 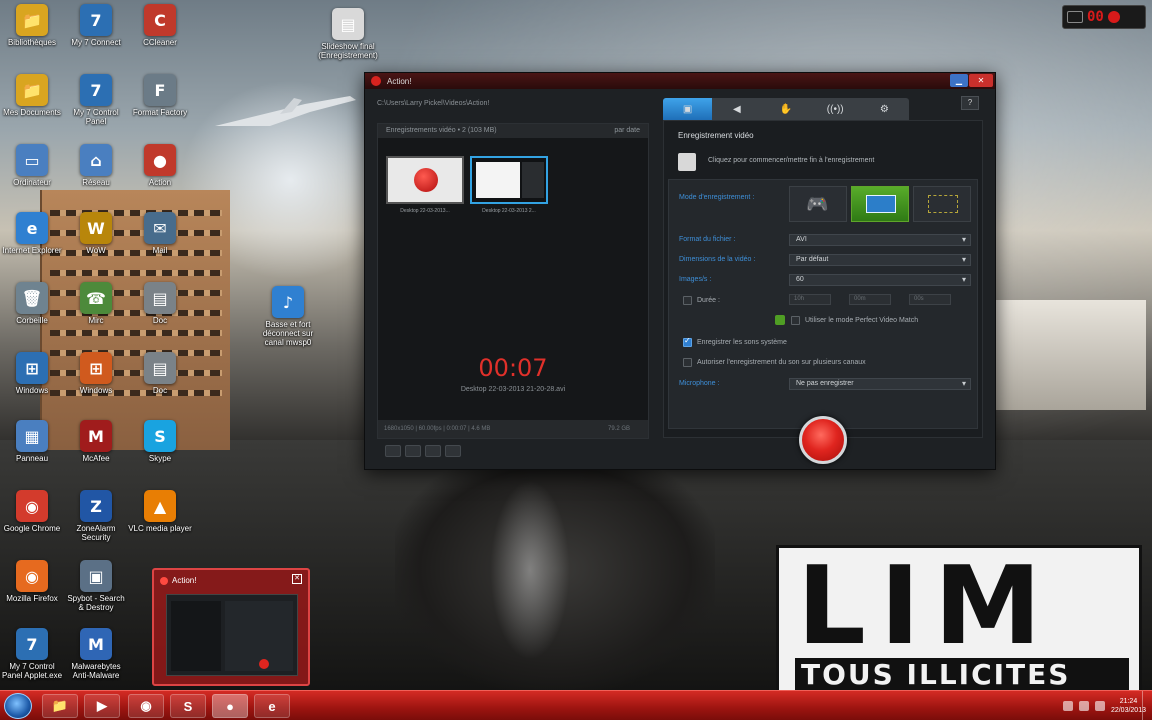 I want to click on desktop-icon: e Internet Explorer, so click(x=32, y=233).